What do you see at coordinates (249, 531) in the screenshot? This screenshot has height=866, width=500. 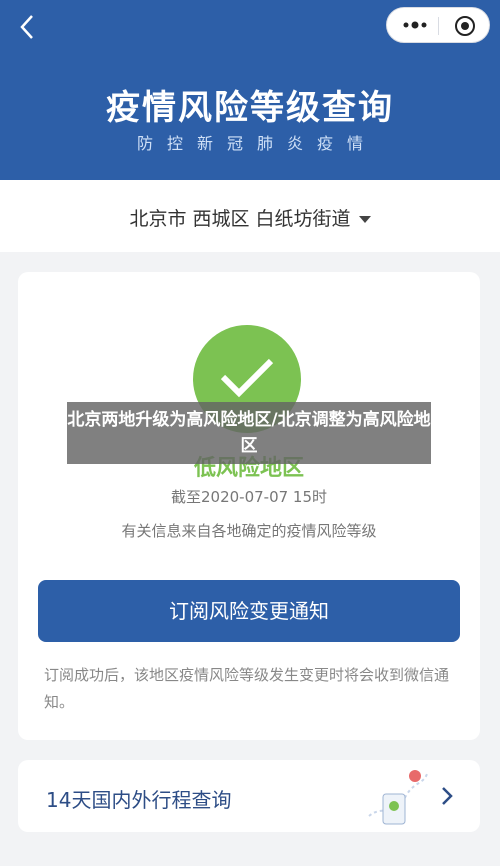 I see `info-source: 有关信息来自各地确定的疫情风险等级` at bounding box center [249, 531].